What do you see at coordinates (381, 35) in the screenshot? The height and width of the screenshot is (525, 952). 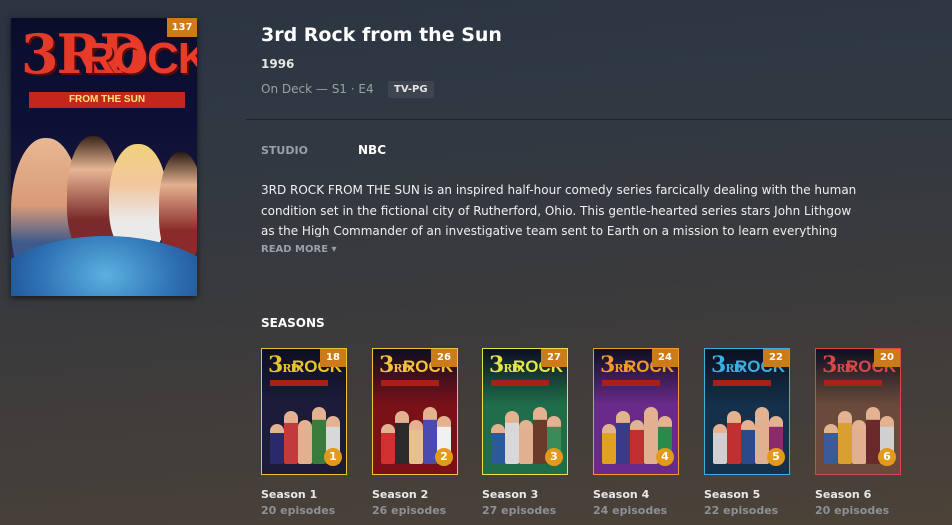 I see `show-title: 3rd Rock from the Sun` at bounding box center [381, 35].